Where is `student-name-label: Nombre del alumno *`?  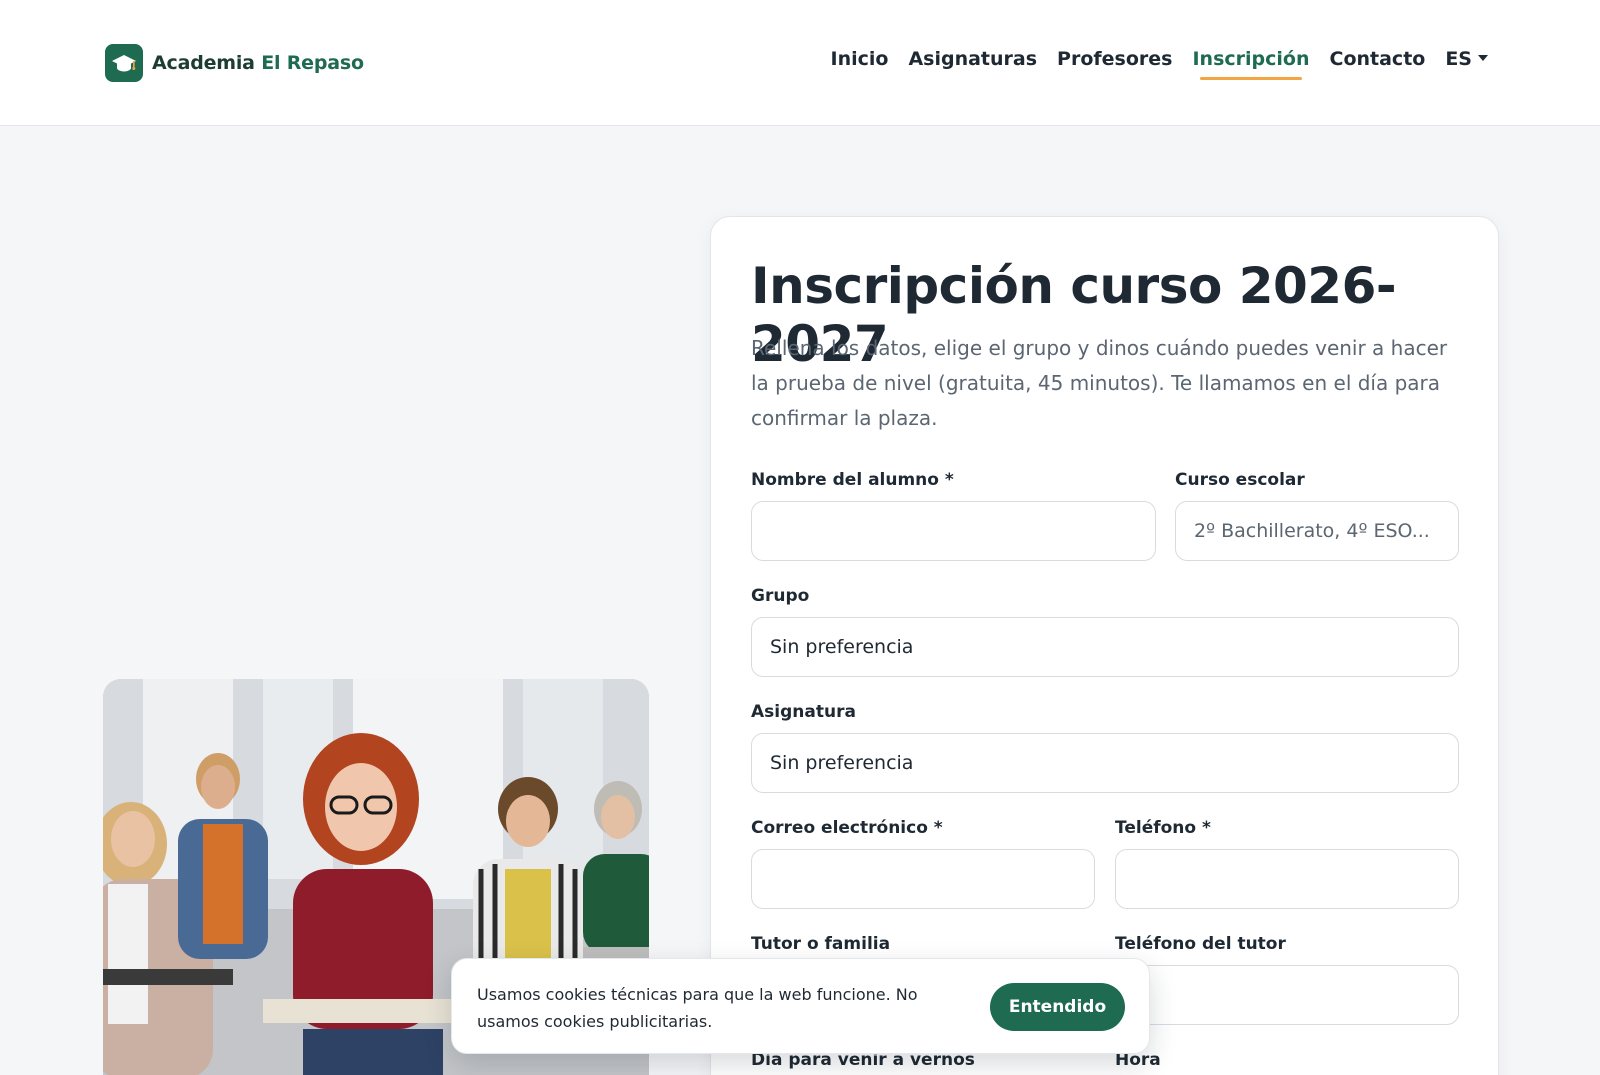
student-name-label: Nombre del alumno * is located at coordinates (852, 480).